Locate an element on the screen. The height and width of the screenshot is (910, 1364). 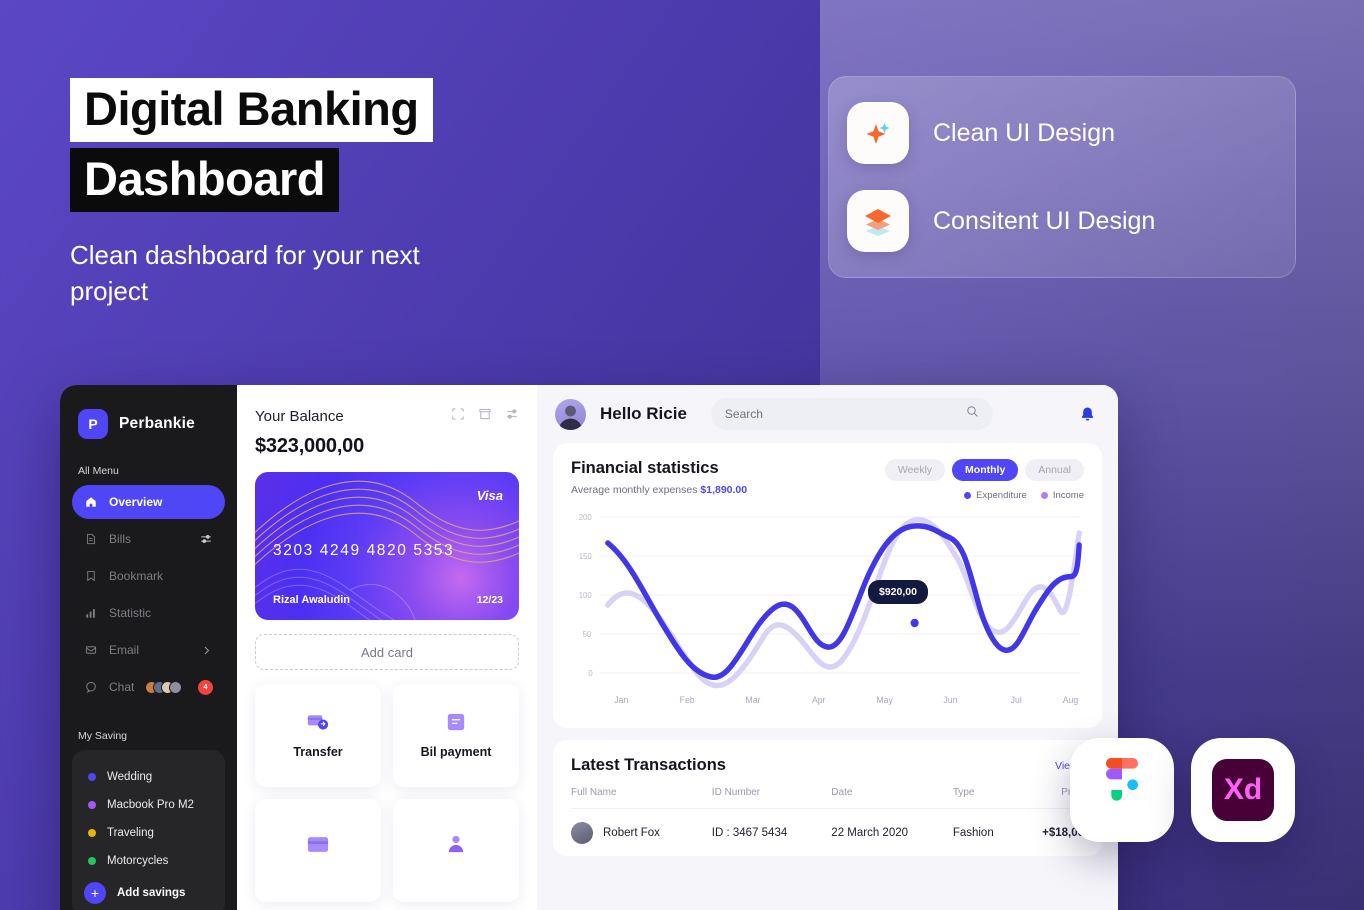
sidebar-item-label: Bills is located at coordinates (120, 539).